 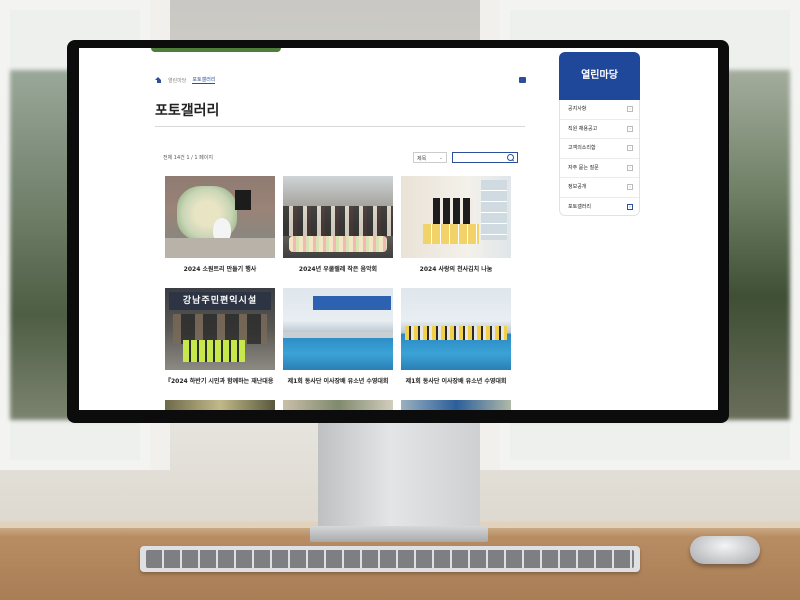 I want to click on search-input, so click(x=480, y=167).